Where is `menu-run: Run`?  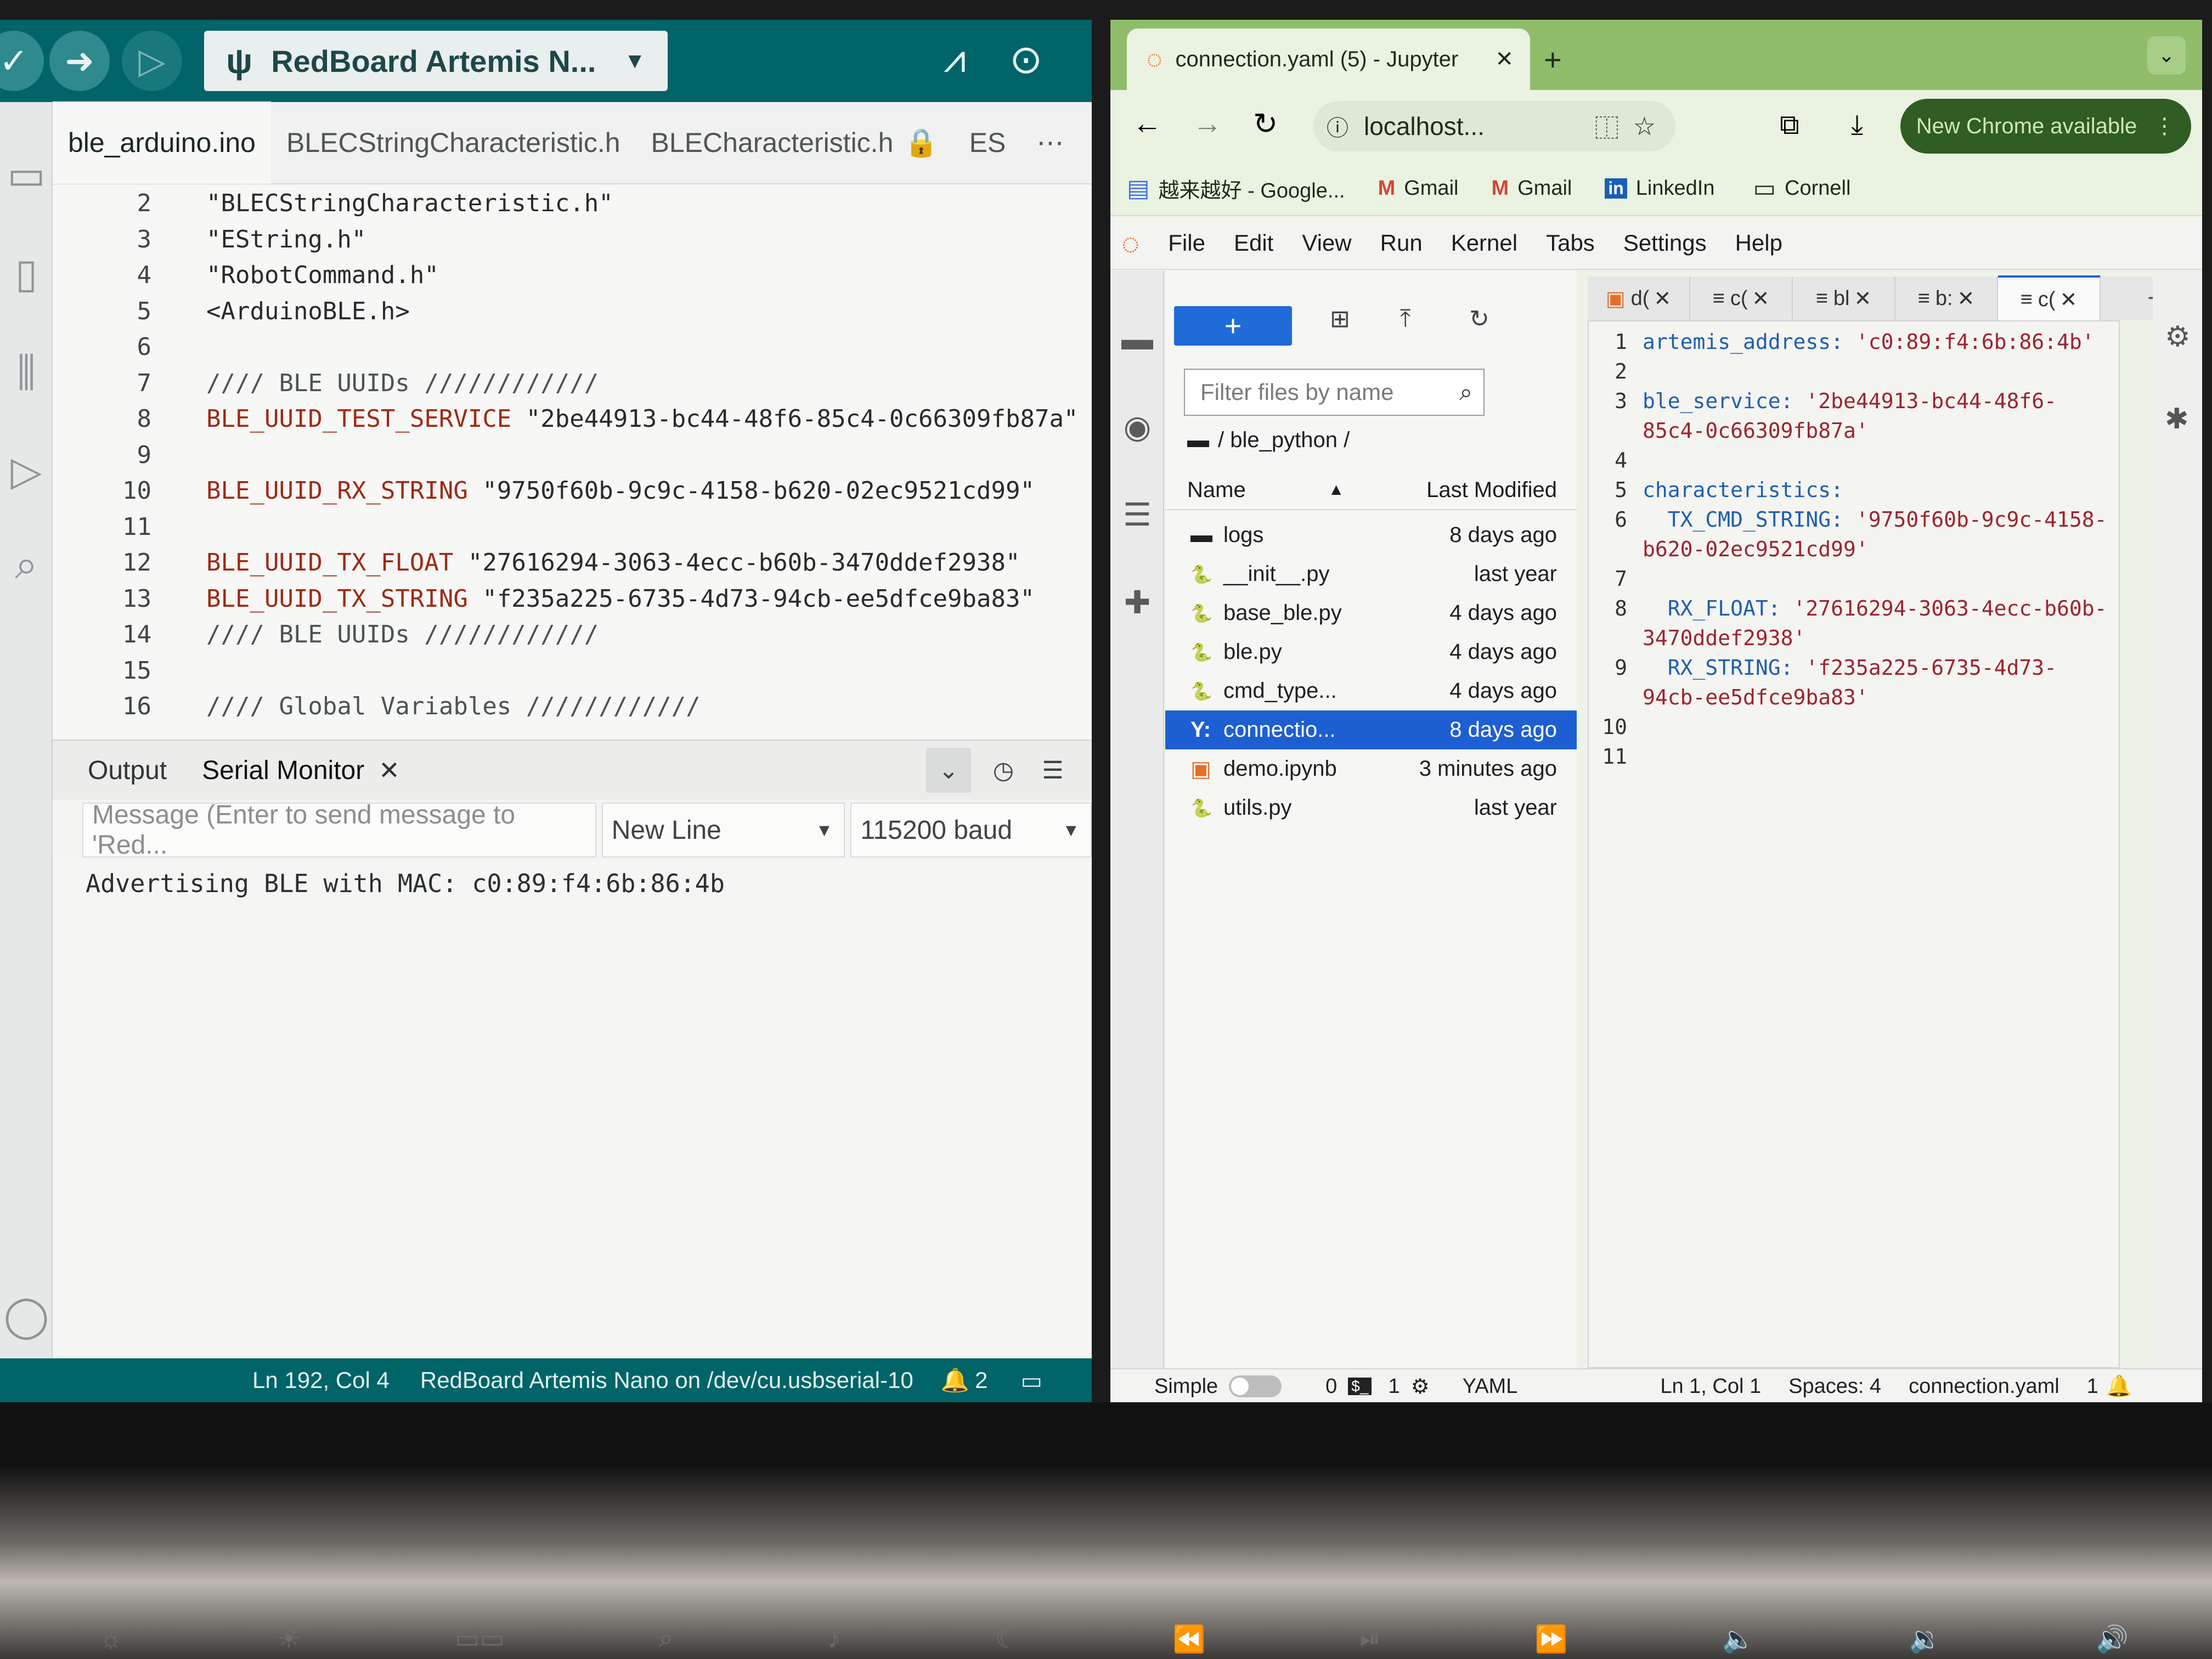 menu-run: Run is located at coordinates (1401, 243).